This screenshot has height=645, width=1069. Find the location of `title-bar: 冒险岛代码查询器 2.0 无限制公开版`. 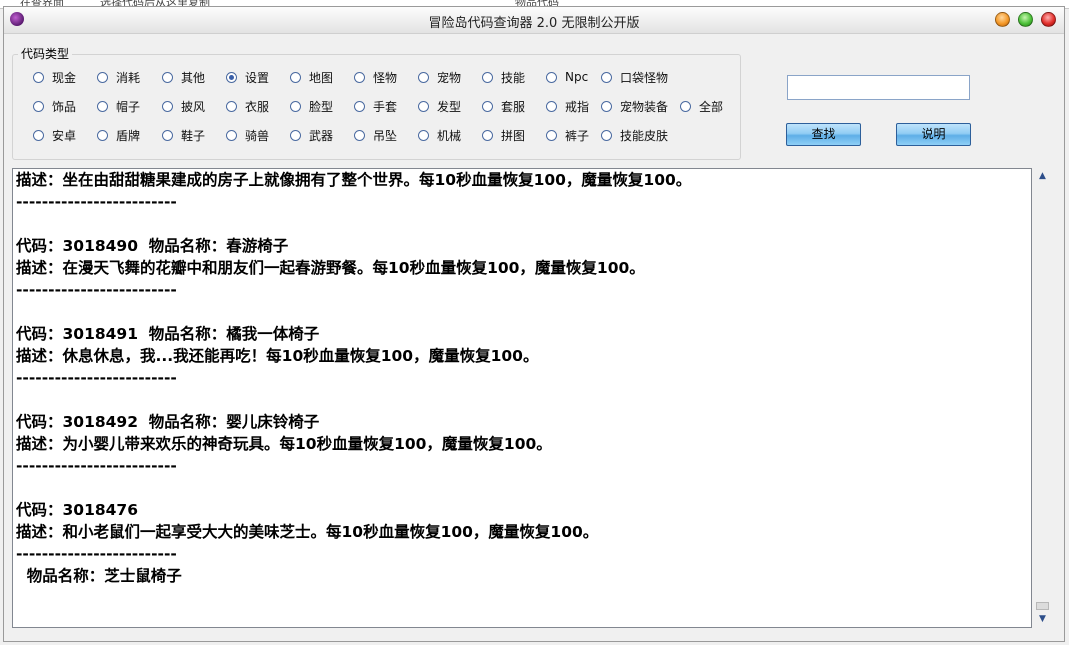

title-bar: 冒险岛代码查询器 2.0 无限制公开版 is located at coordinates (534, 20).